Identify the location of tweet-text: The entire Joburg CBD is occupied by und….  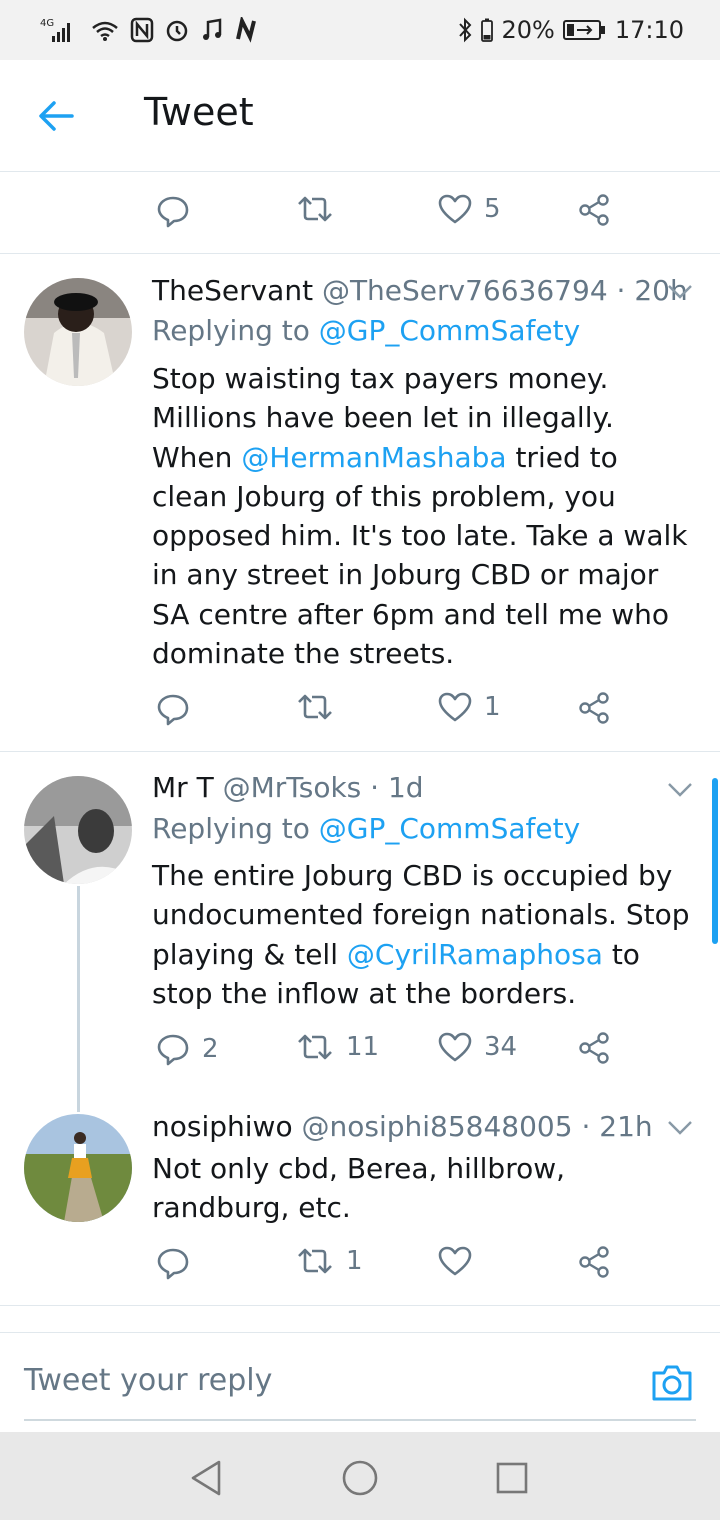
(426, 934).